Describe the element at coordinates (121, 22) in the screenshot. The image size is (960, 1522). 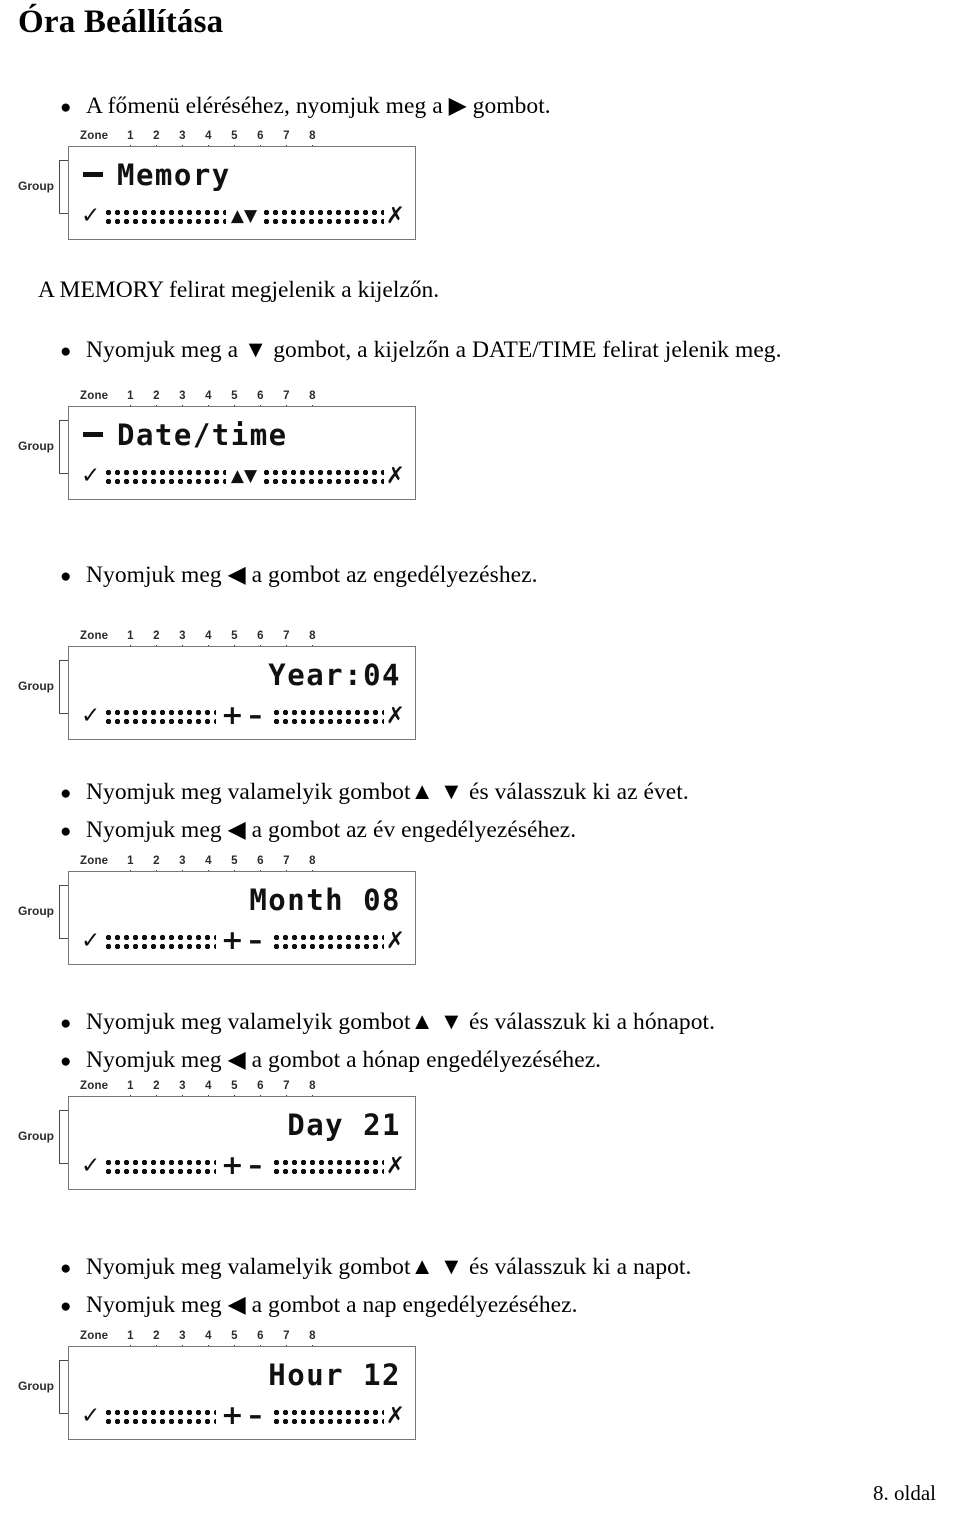
I see `page-title: Óra Beállítása` at that location.